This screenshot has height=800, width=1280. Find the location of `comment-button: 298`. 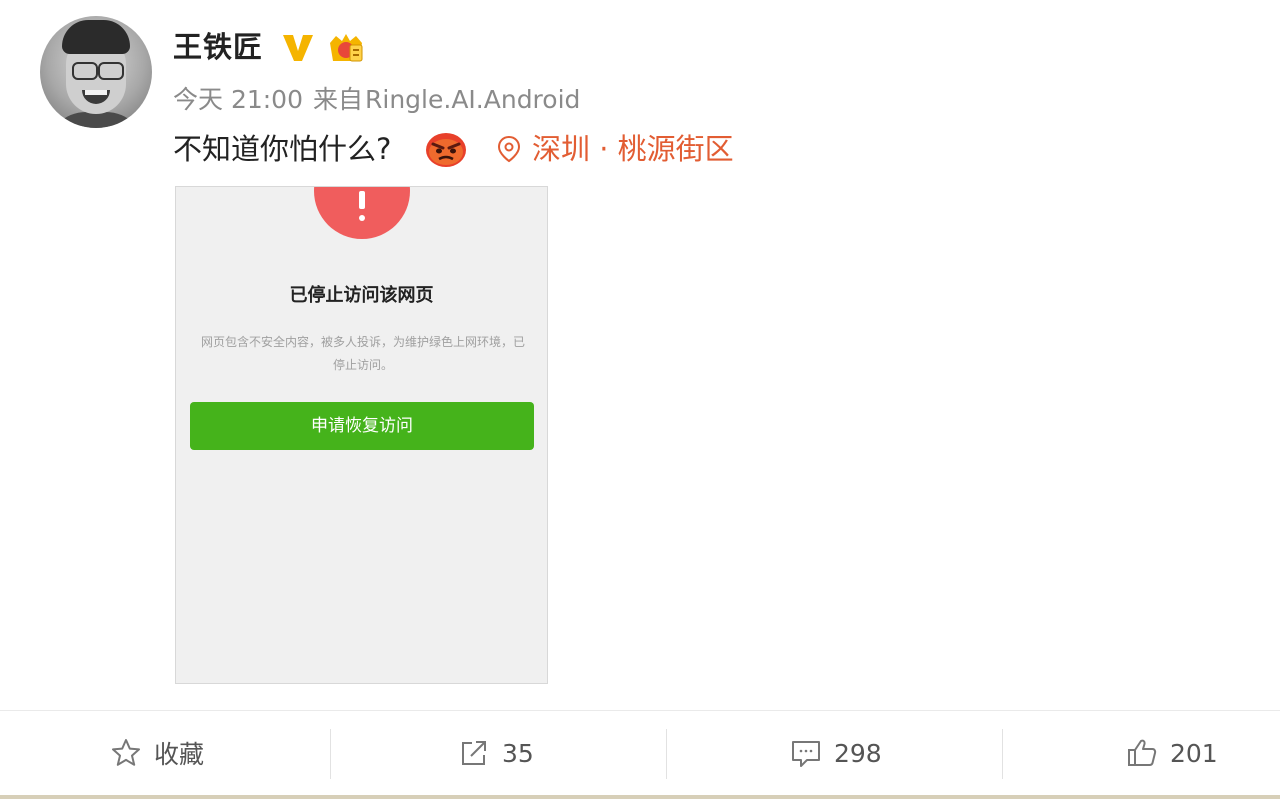

comment-button: 298 is located at coordinates (836, 753).